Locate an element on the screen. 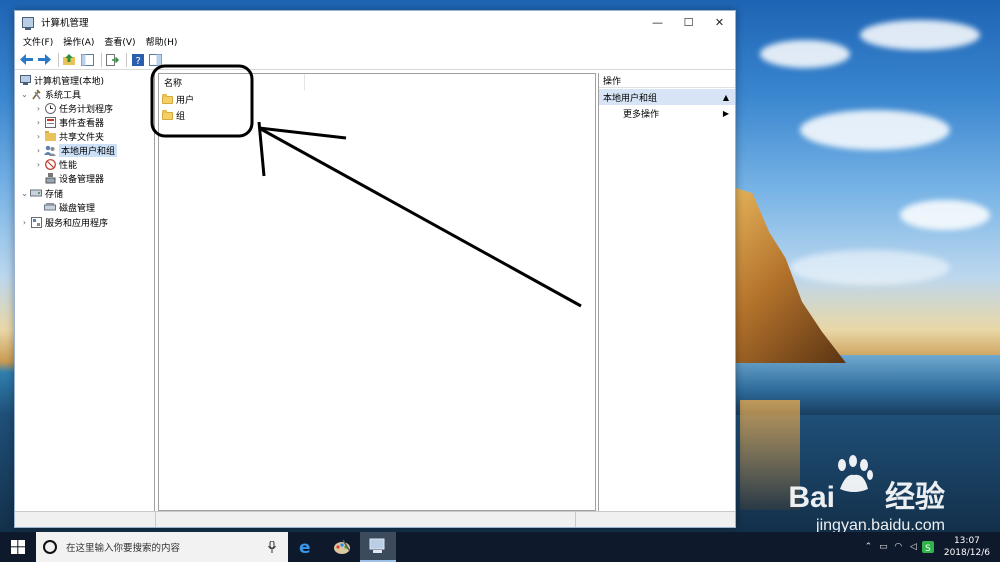  start-button is located at coordinates (18, 547).